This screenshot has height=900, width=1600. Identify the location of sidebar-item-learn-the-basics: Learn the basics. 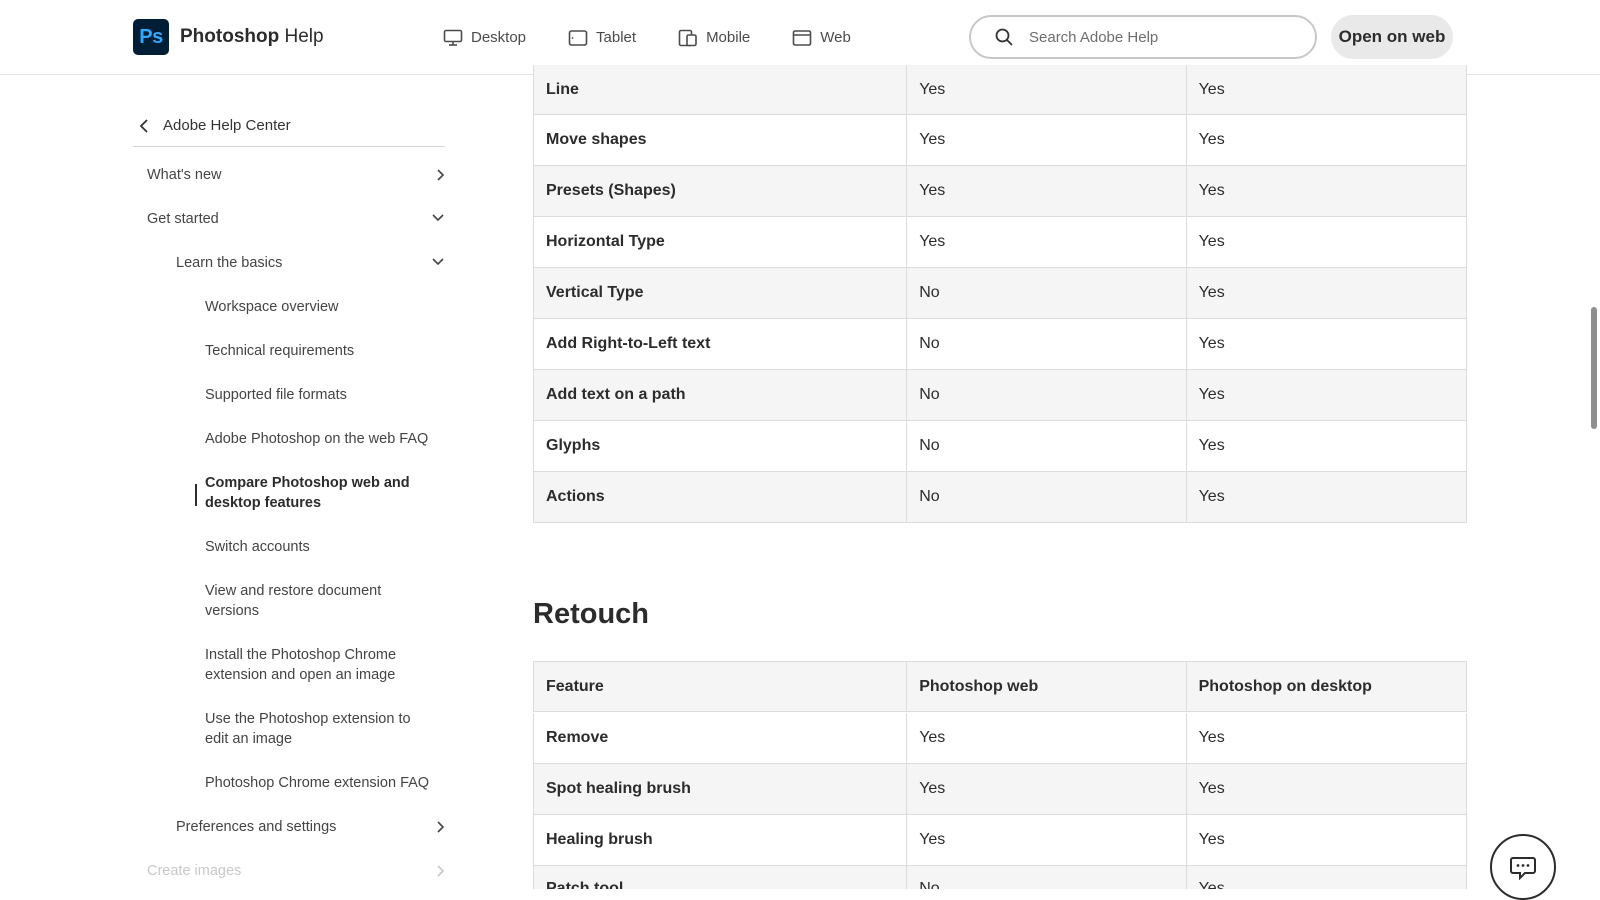
(310, 263).